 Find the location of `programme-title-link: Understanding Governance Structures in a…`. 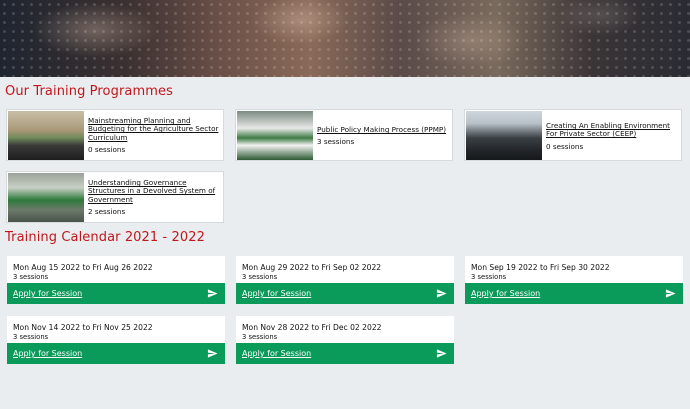

programme-title-link: Understanding Governance Structures in a… is located at coordinates (153, 191).